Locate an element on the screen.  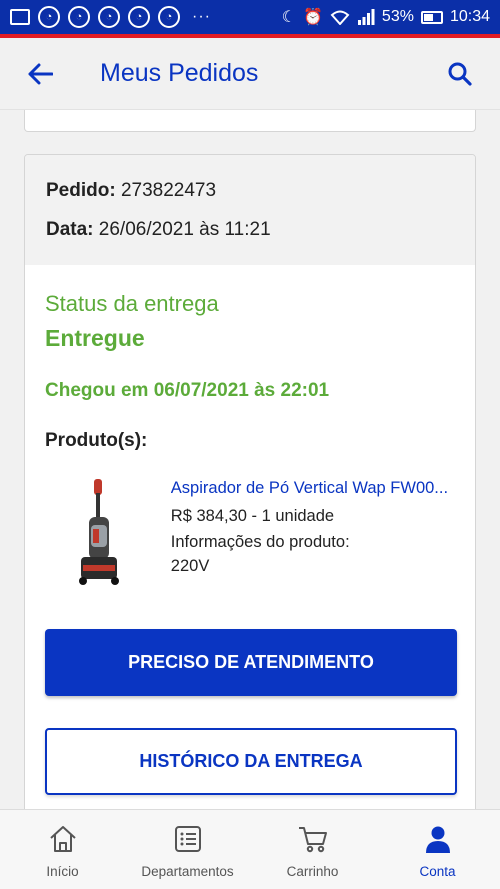
wifi-icon is located at coordinates (340, 17).